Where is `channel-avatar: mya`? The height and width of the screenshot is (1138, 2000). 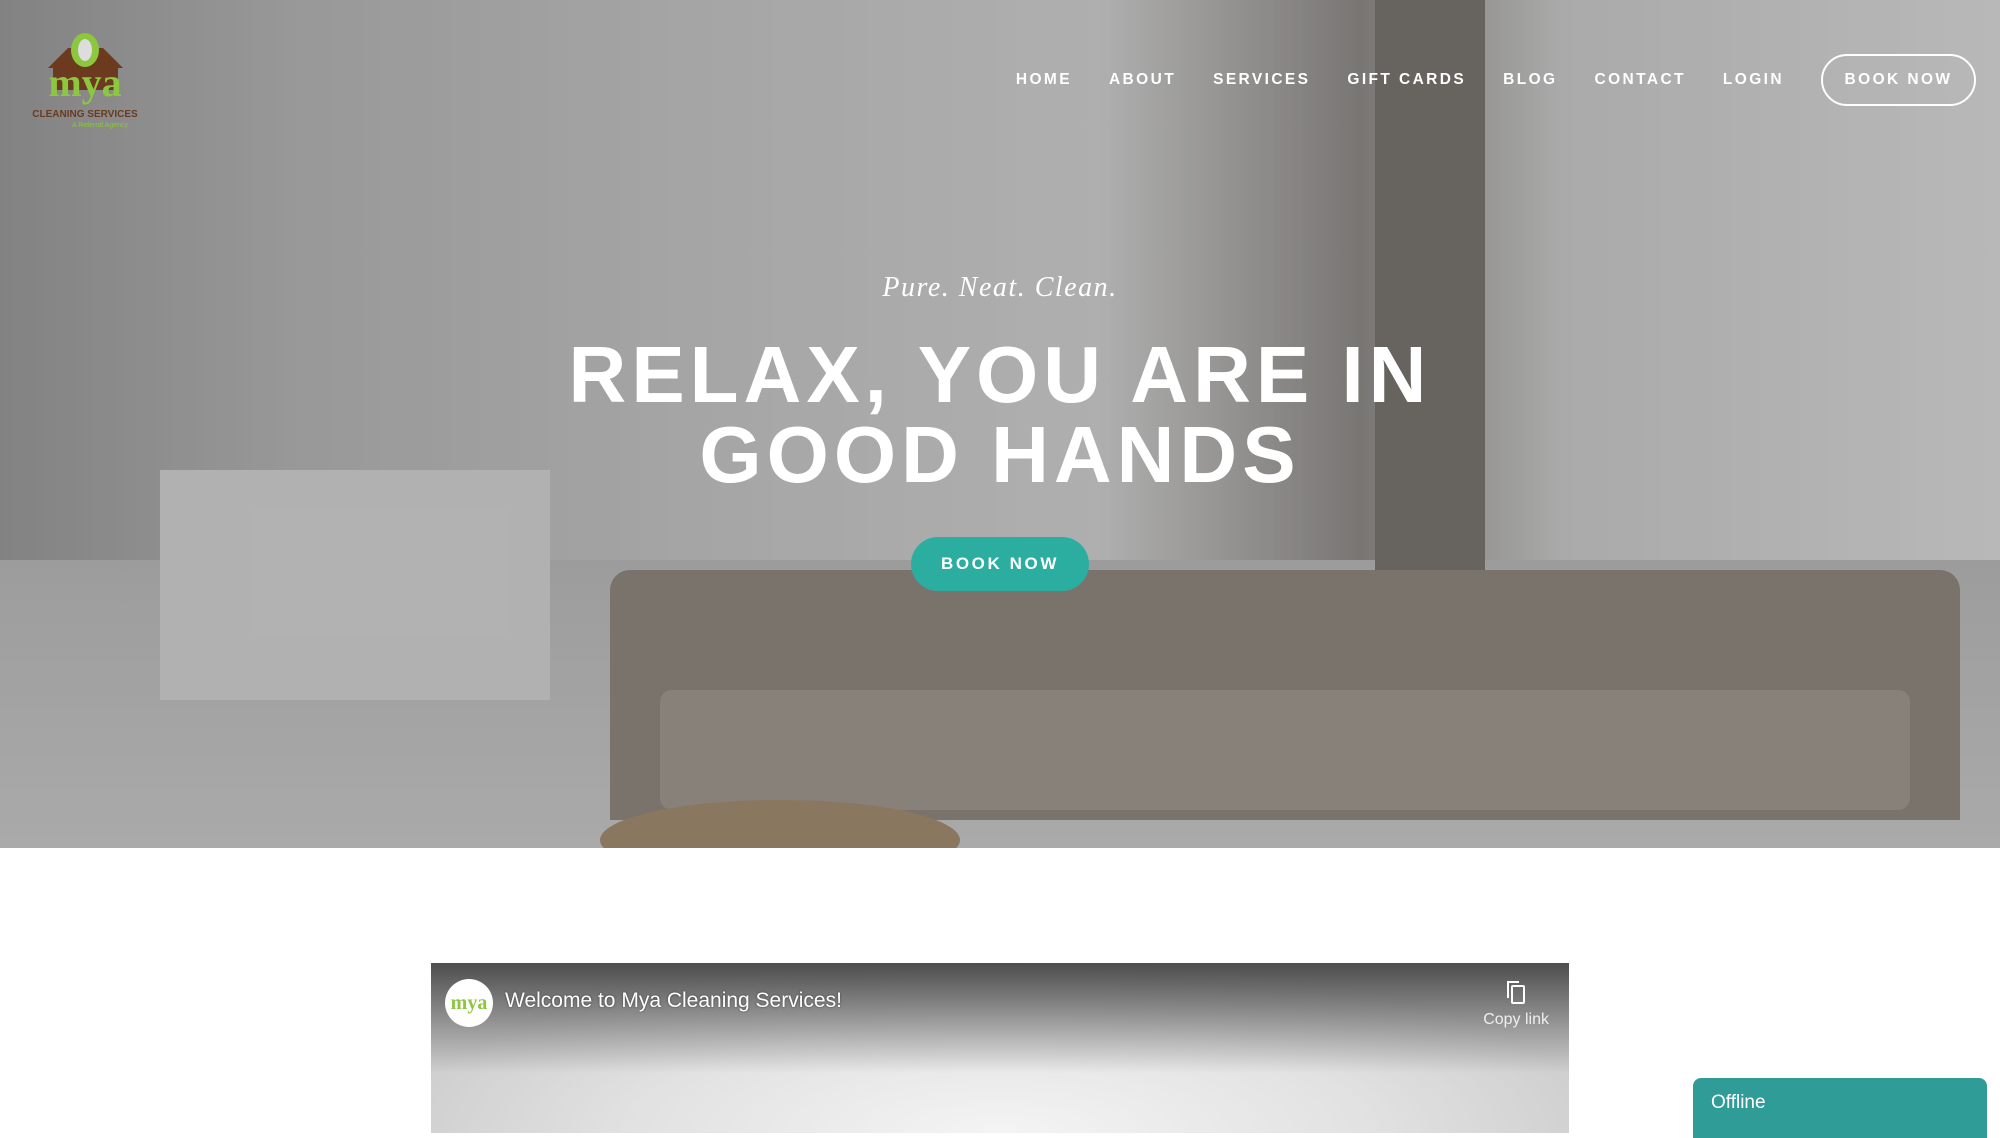
channel-avatar: mya is located at coordinates (469, 1003).